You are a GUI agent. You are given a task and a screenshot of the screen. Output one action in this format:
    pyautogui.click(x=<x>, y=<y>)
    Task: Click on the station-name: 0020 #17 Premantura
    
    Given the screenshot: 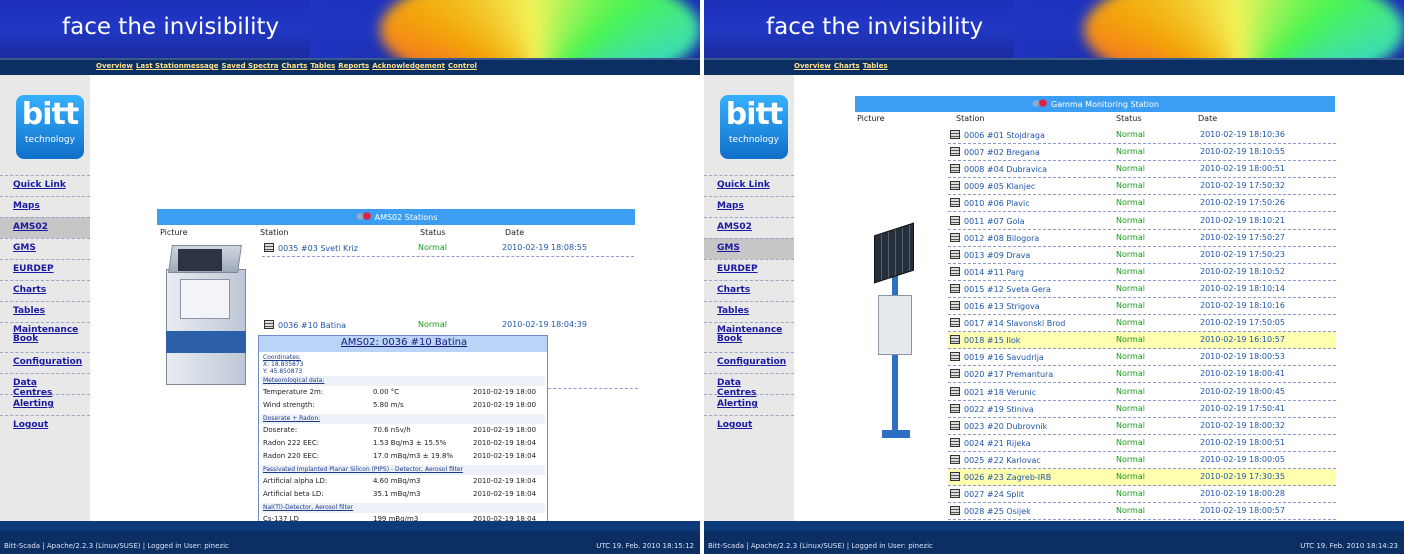 What is the action you would take?
    pyautogui.click(x=1008, y=374)
    